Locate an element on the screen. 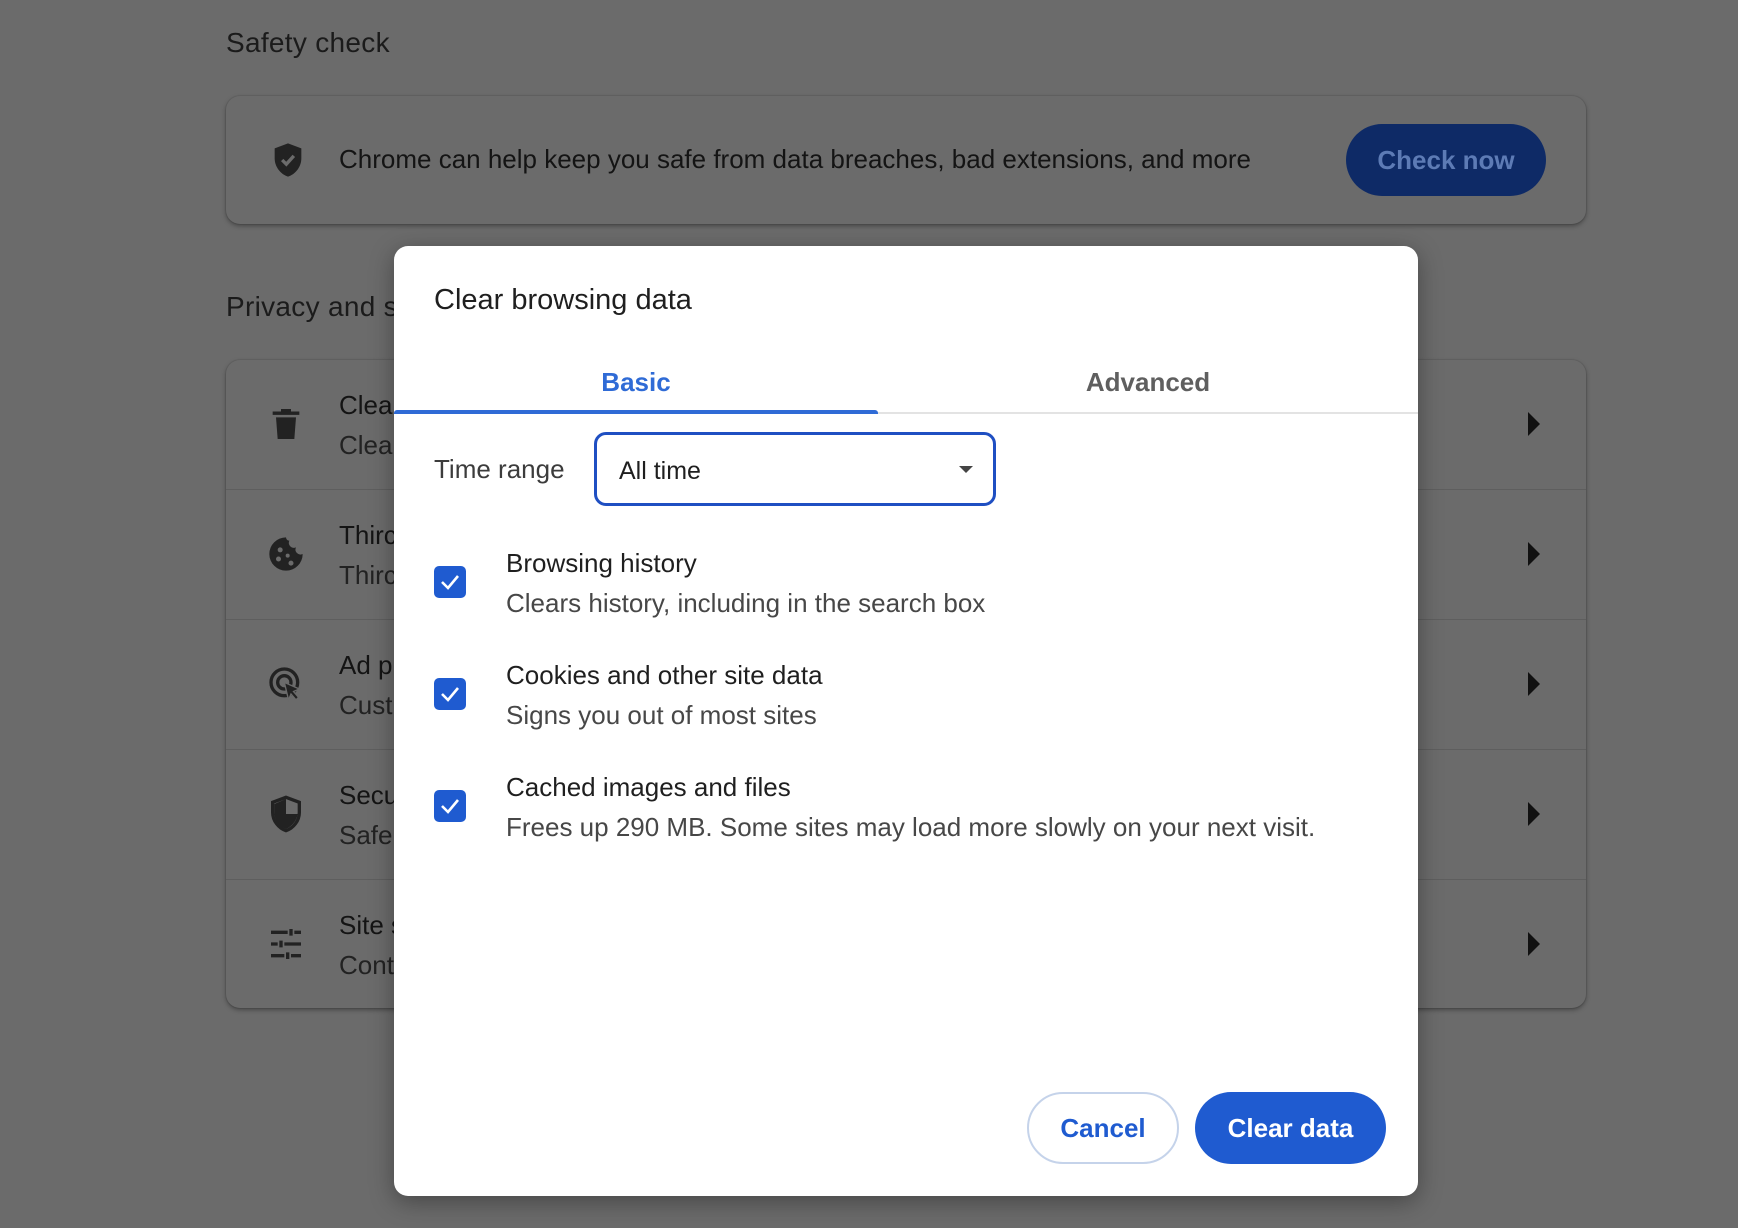 This screenshot has height=1228, width=1738. cookie-icon is located at coordinates (286, 554).